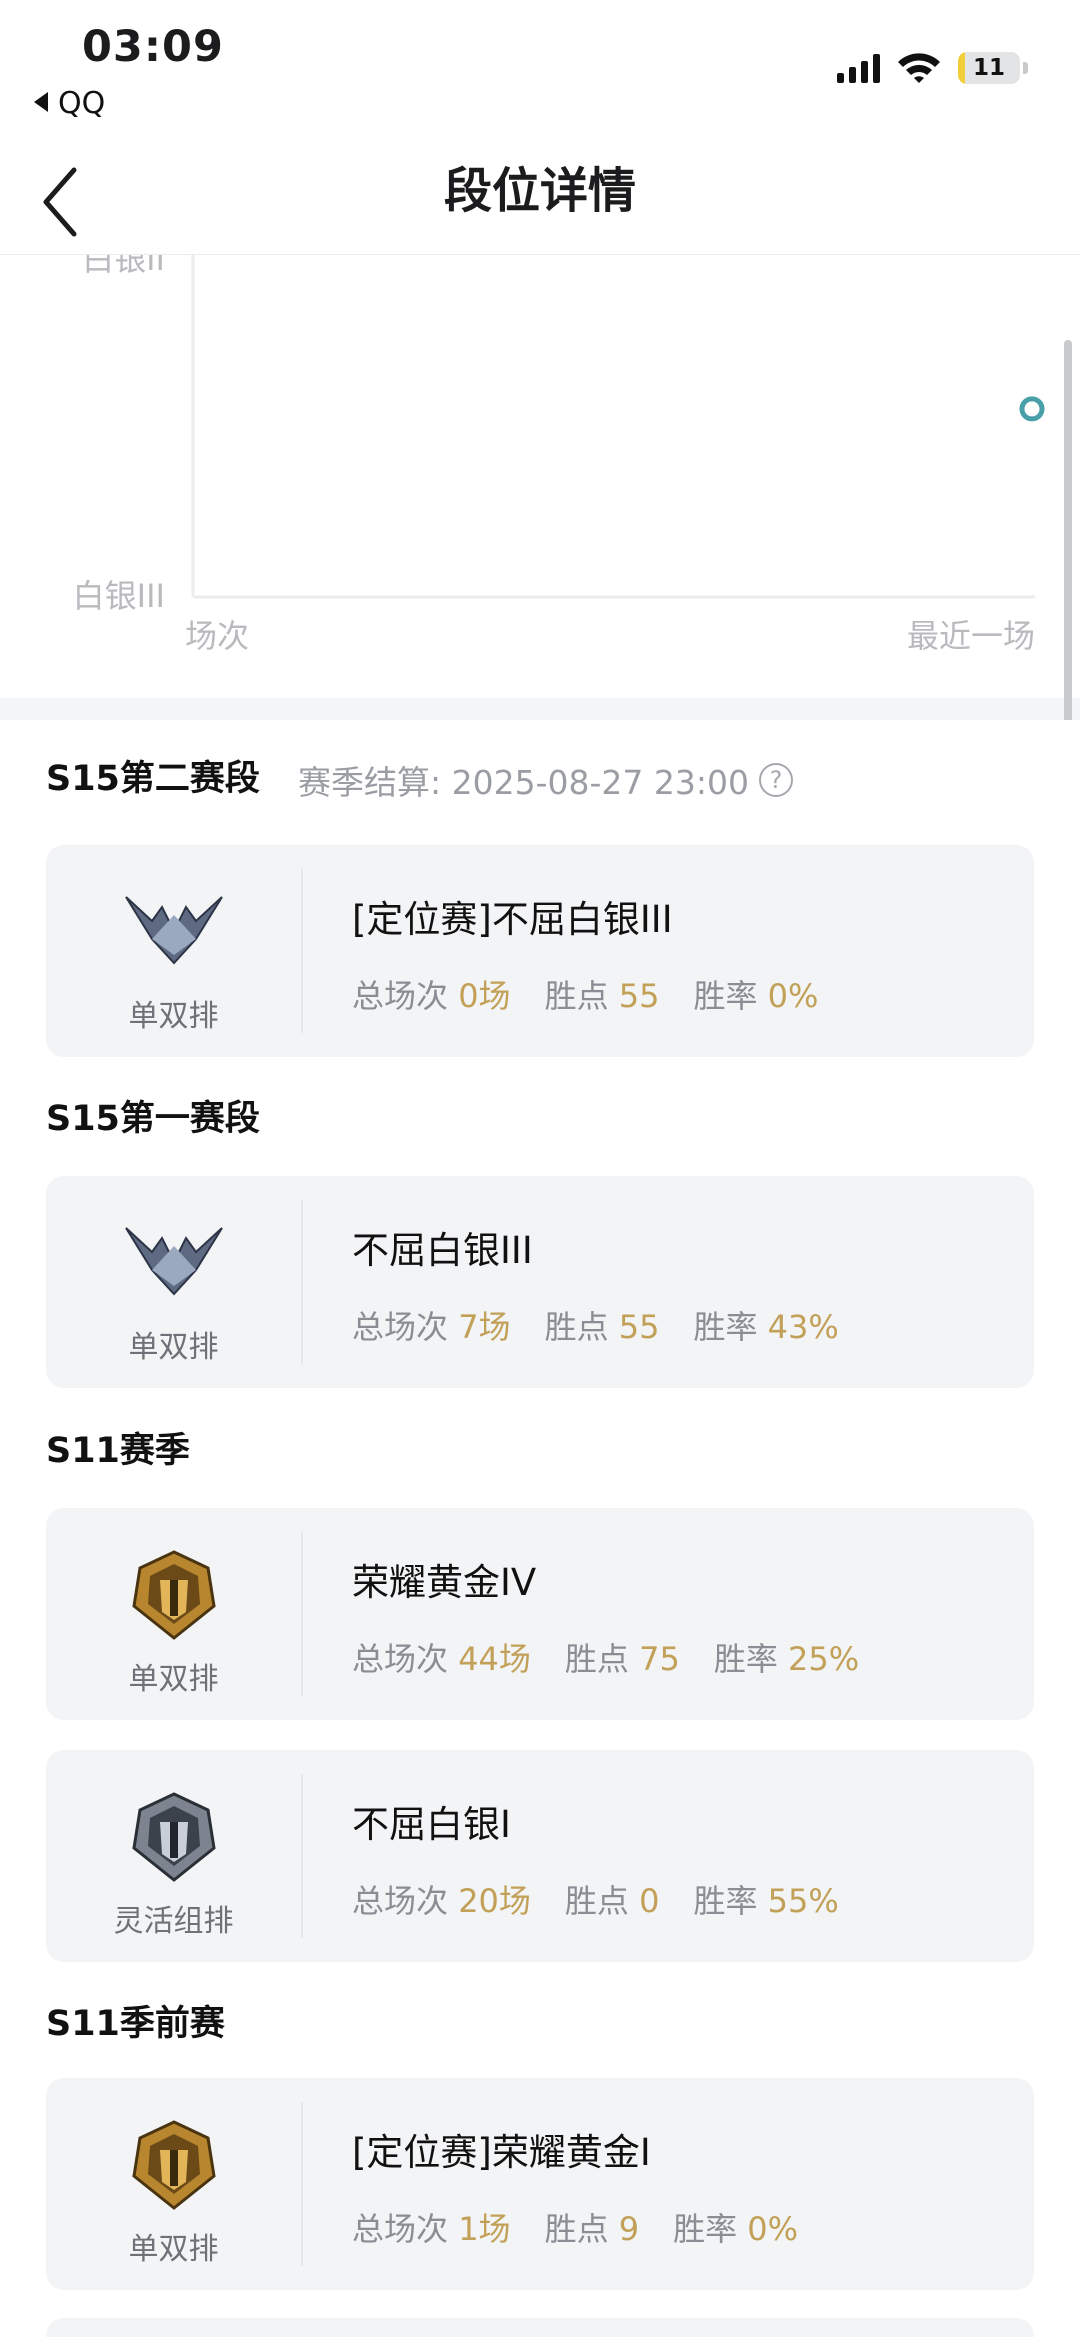  I want to click on section-title: S15第一赛段, so click(153, 1119).